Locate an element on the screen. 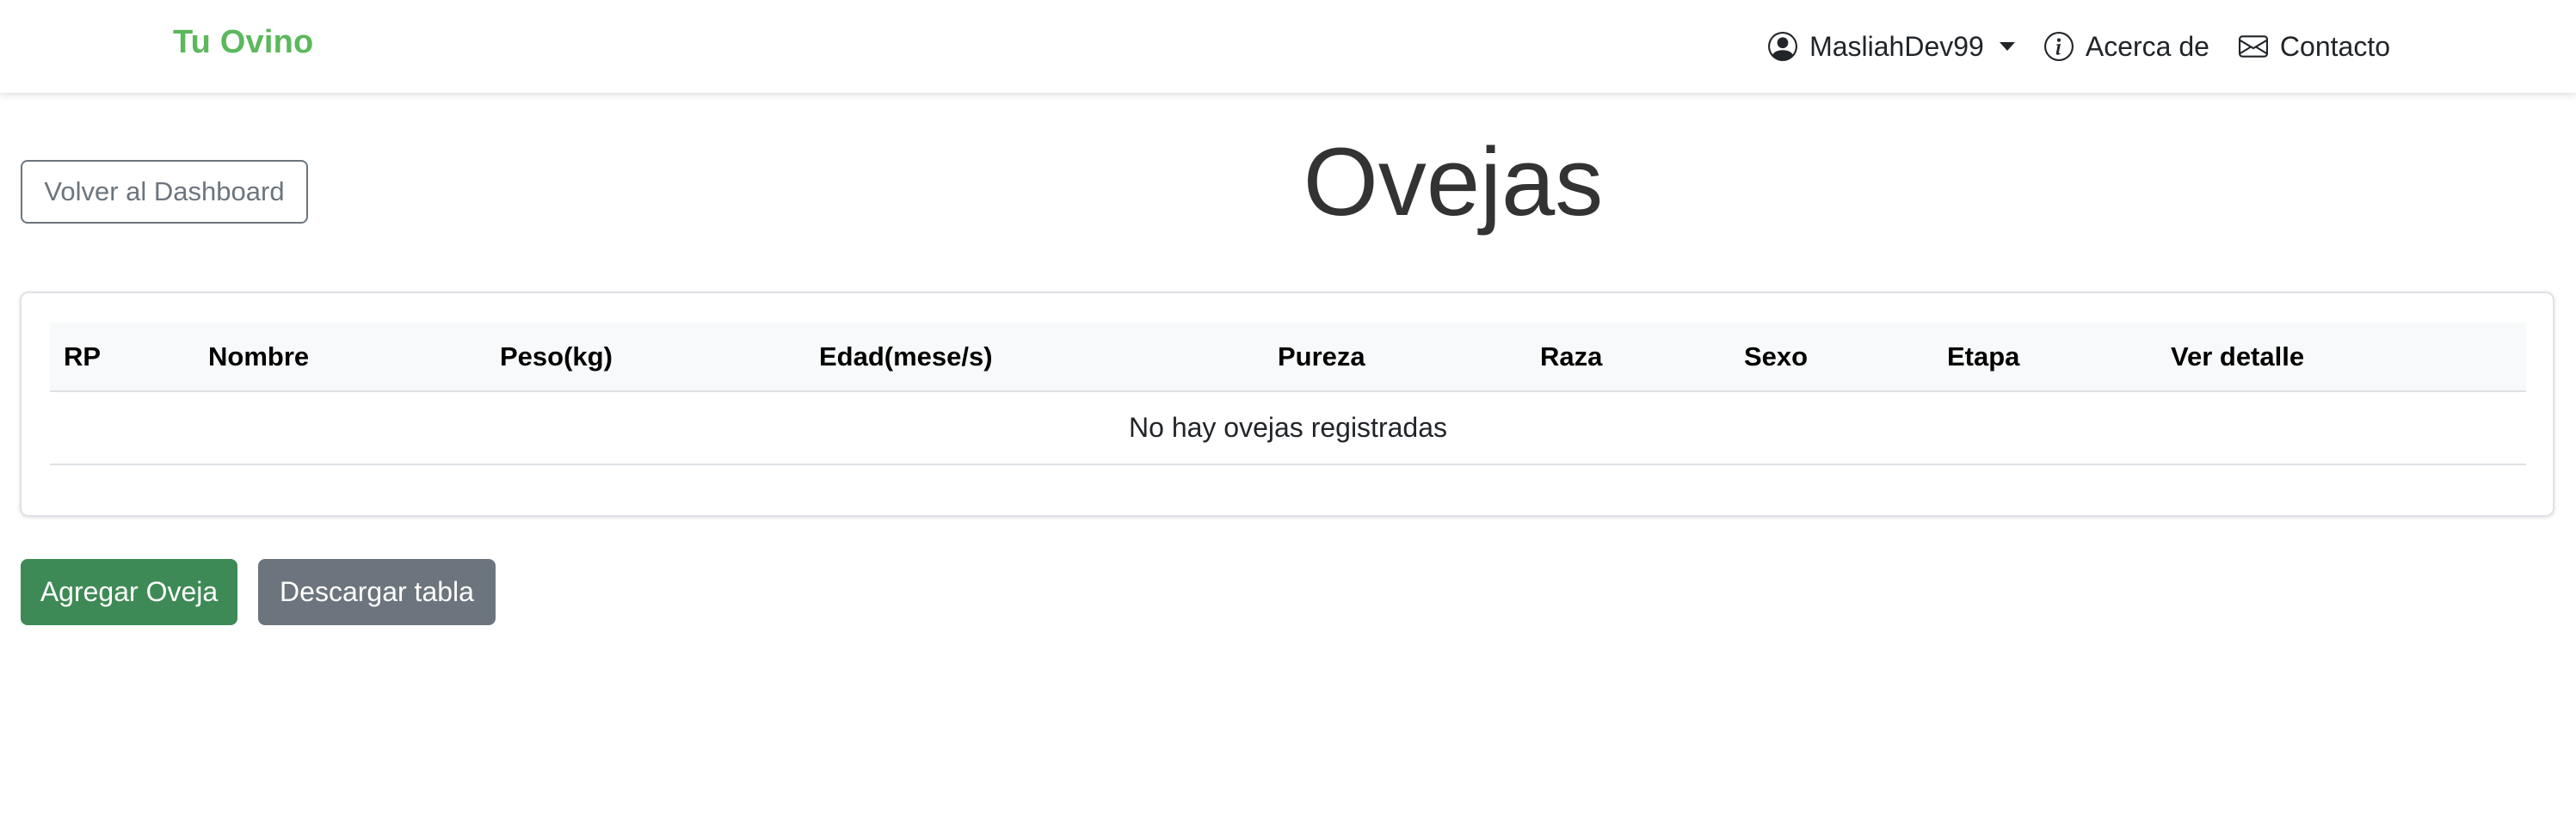 Image resolution: width=2576 pixels, height=829 pixels. table-row: No hay ovejas registradas is located at coordinates (1288, 428).